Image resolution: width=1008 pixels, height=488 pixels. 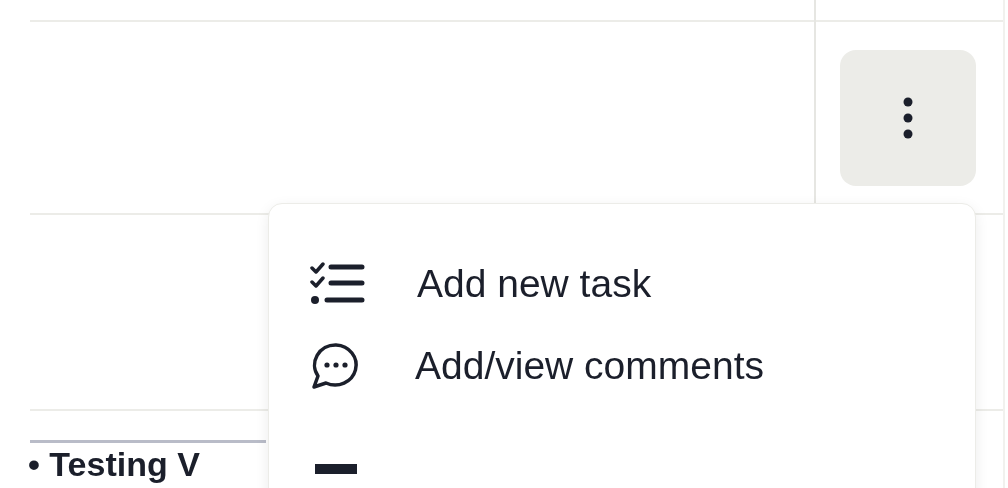 What do you see at coordinates (519, 366) in the screenshot?
I see `menu-item: Add/view comments` at bounding box center [519, 366].